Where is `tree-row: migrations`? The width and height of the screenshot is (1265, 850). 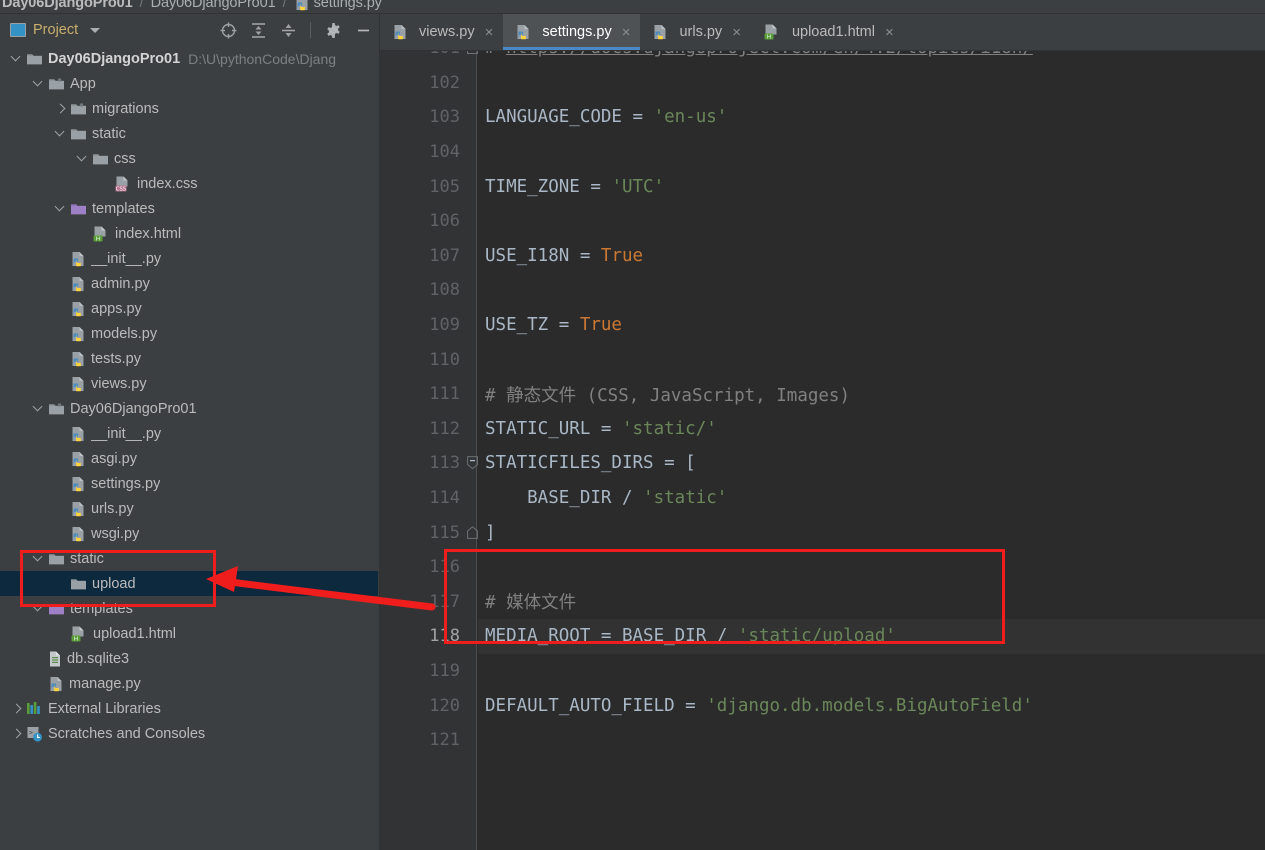
tree-row: migrations is located at coordinates (189, 108).